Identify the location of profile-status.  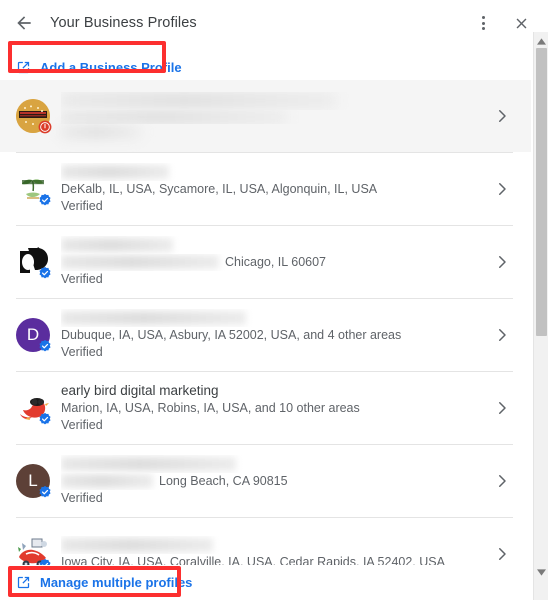
(272, 132).